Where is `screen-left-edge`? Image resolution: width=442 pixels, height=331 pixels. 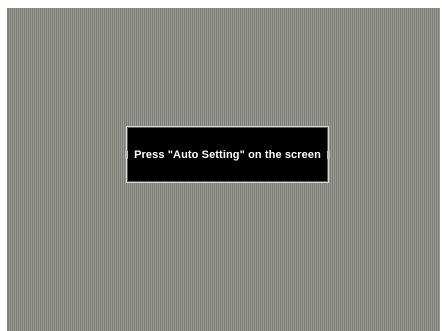
screen-left-edge is located at coordinates (7, 169).